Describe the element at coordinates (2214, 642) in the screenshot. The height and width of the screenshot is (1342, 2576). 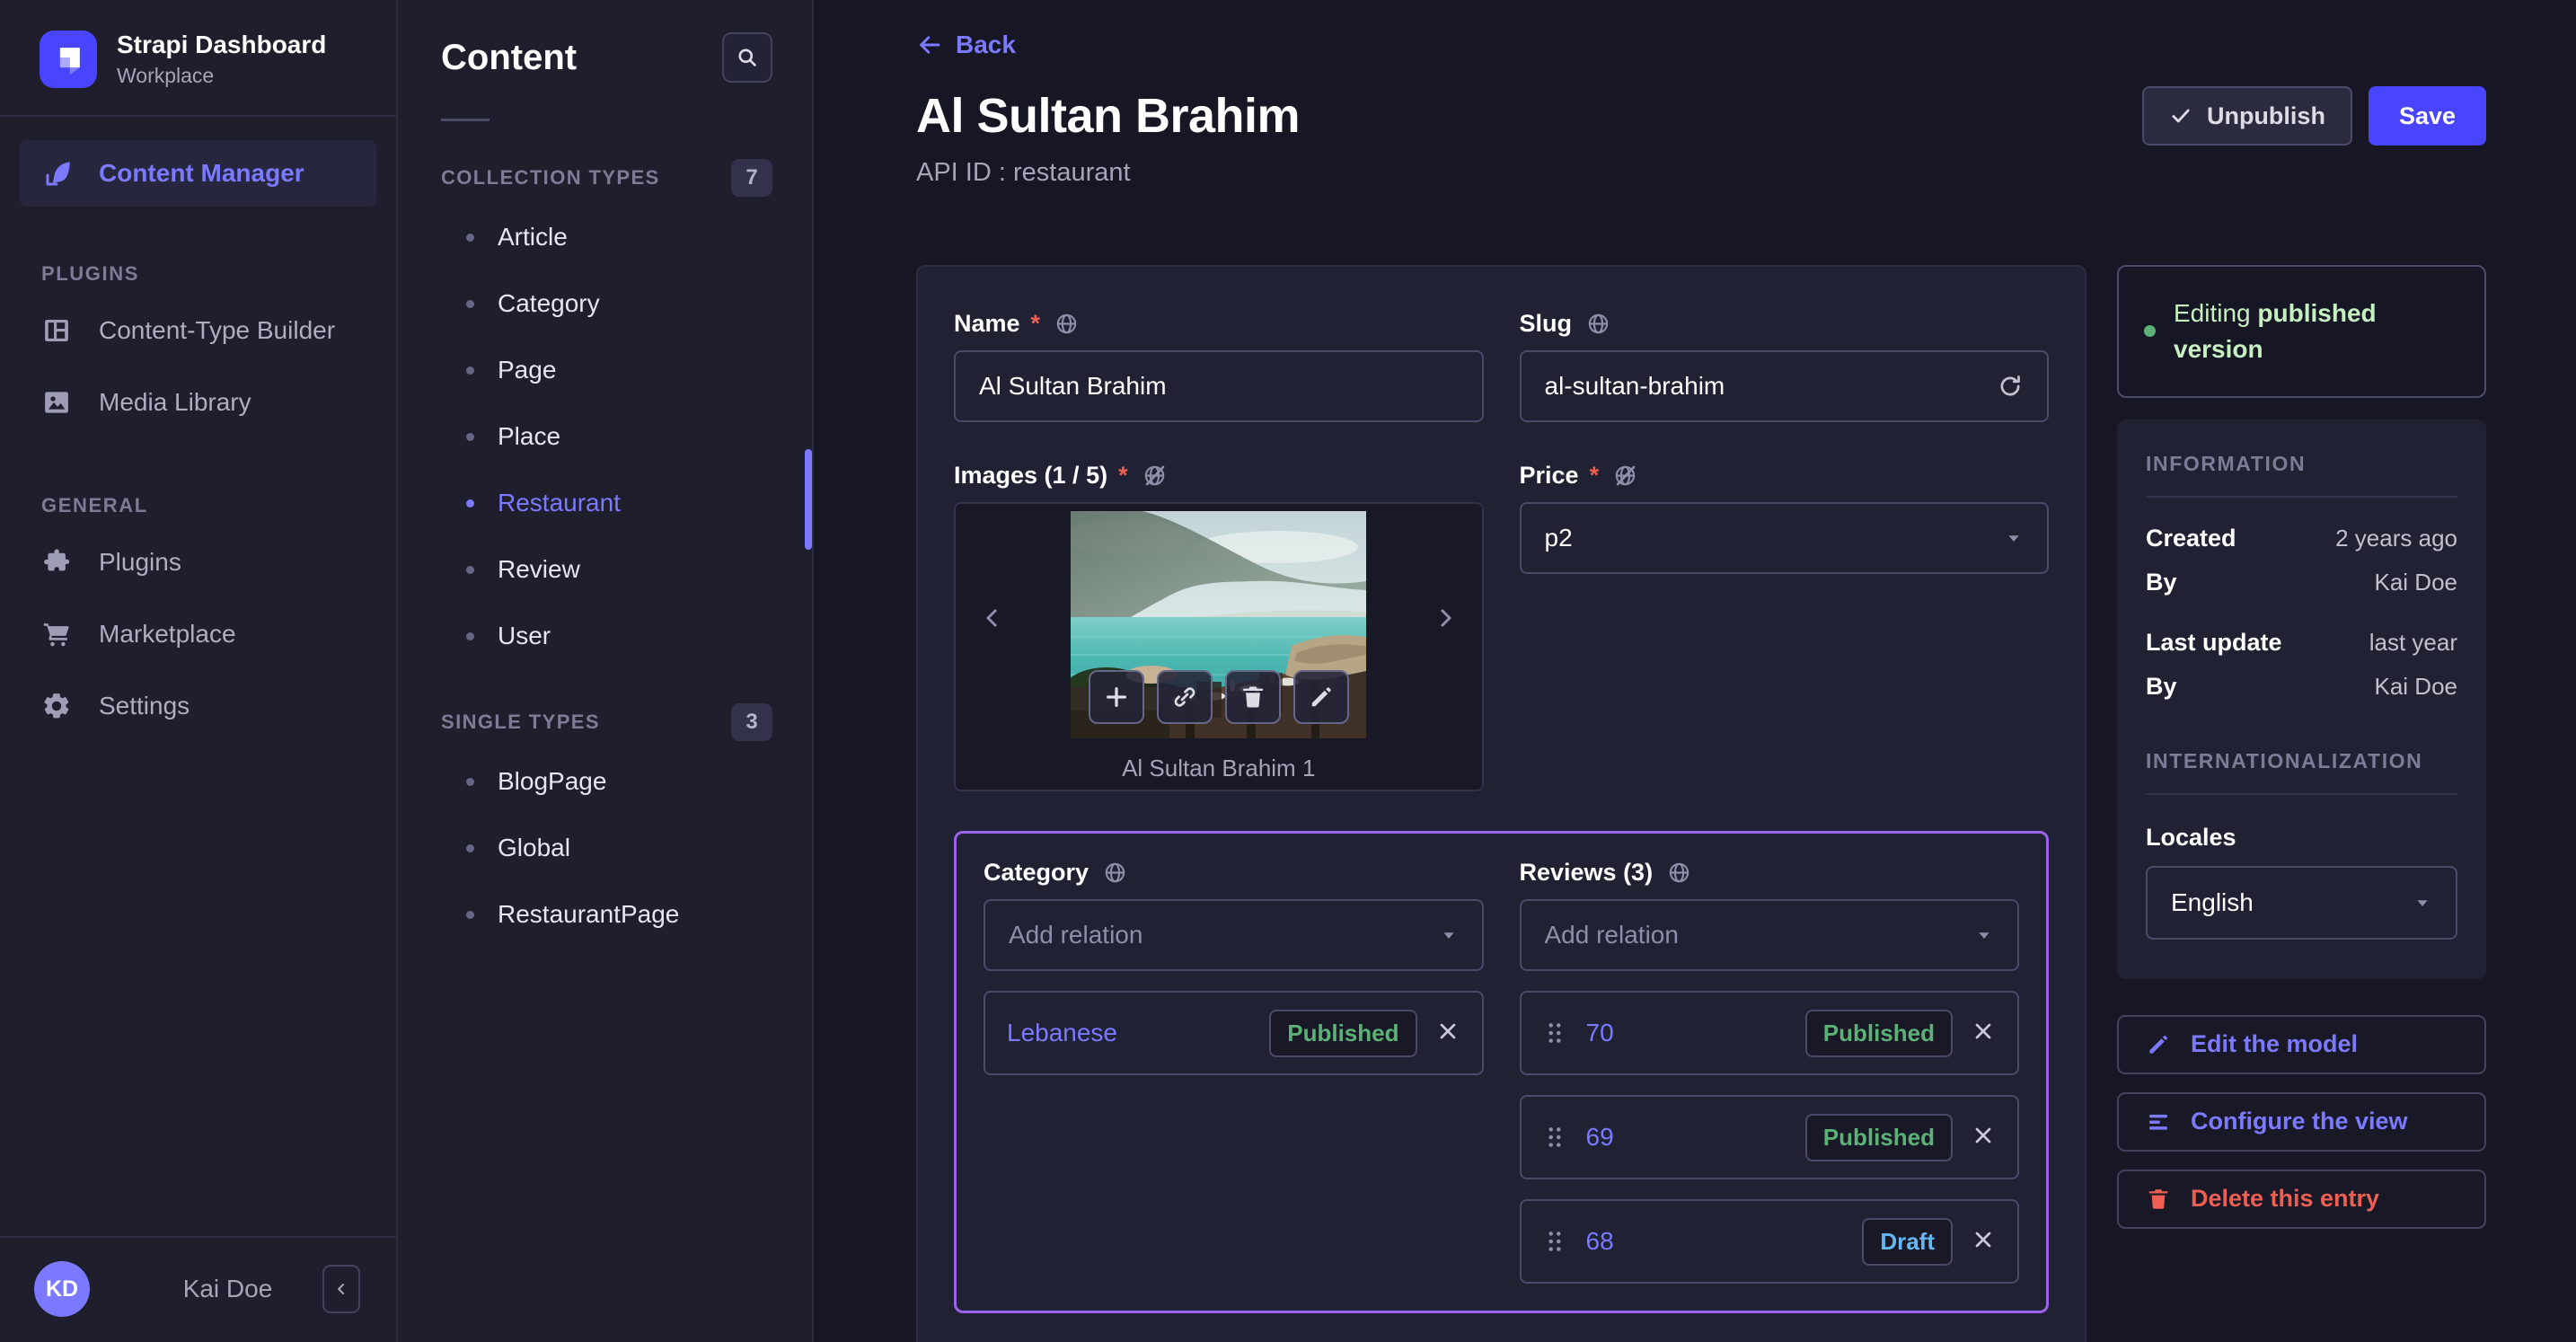
I see `meta-label: Last update` at that location.